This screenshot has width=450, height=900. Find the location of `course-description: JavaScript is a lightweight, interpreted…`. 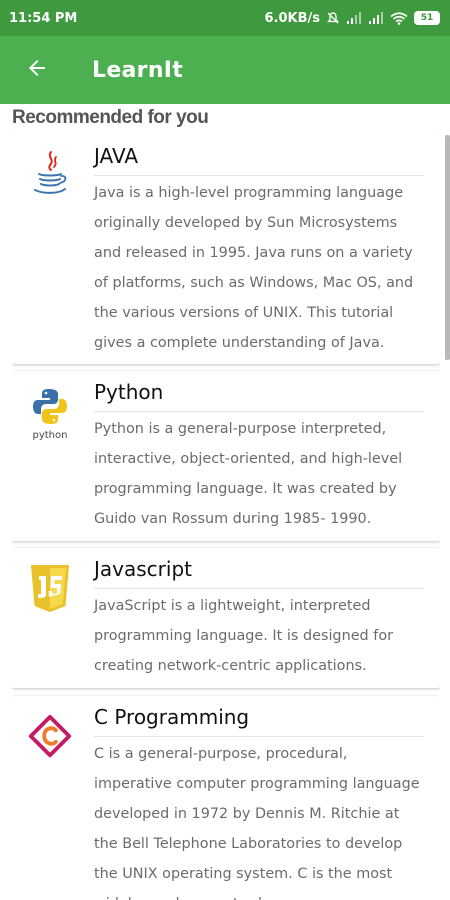

course-description: JavaScript is a lightweight, interpreted… is located at coordinates (244, 636).